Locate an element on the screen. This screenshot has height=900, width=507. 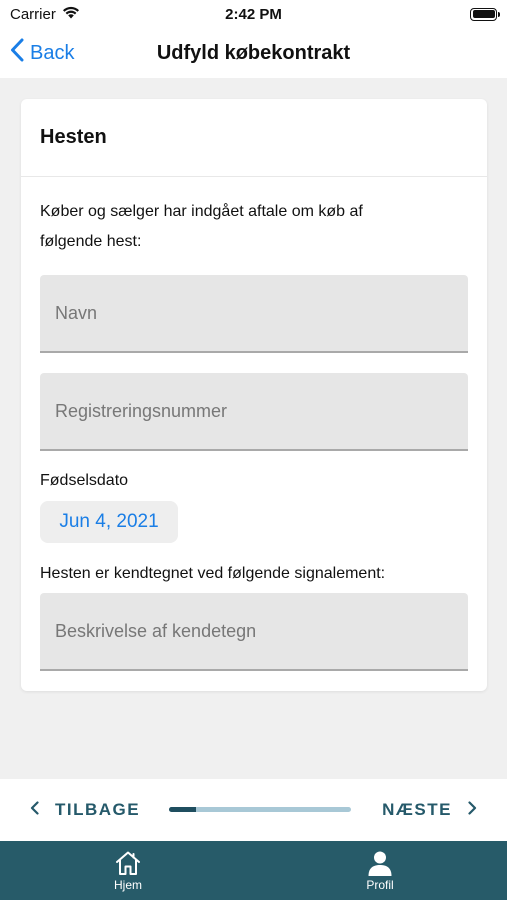
status-left: Carrier is located at coordinates (45, 14).